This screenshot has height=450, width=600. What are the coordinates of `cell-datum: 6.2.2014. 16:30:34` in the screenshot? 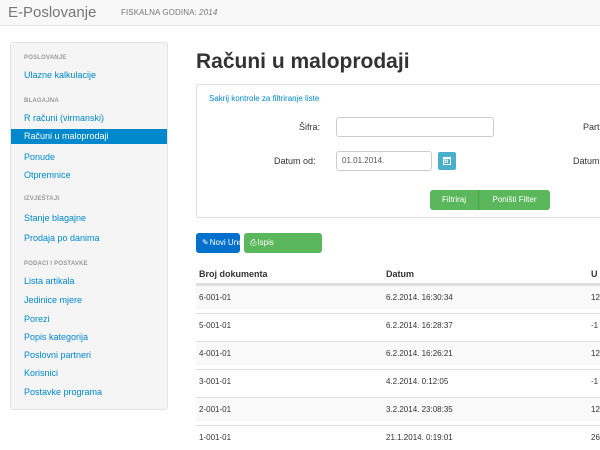 It's located at (419, 297).